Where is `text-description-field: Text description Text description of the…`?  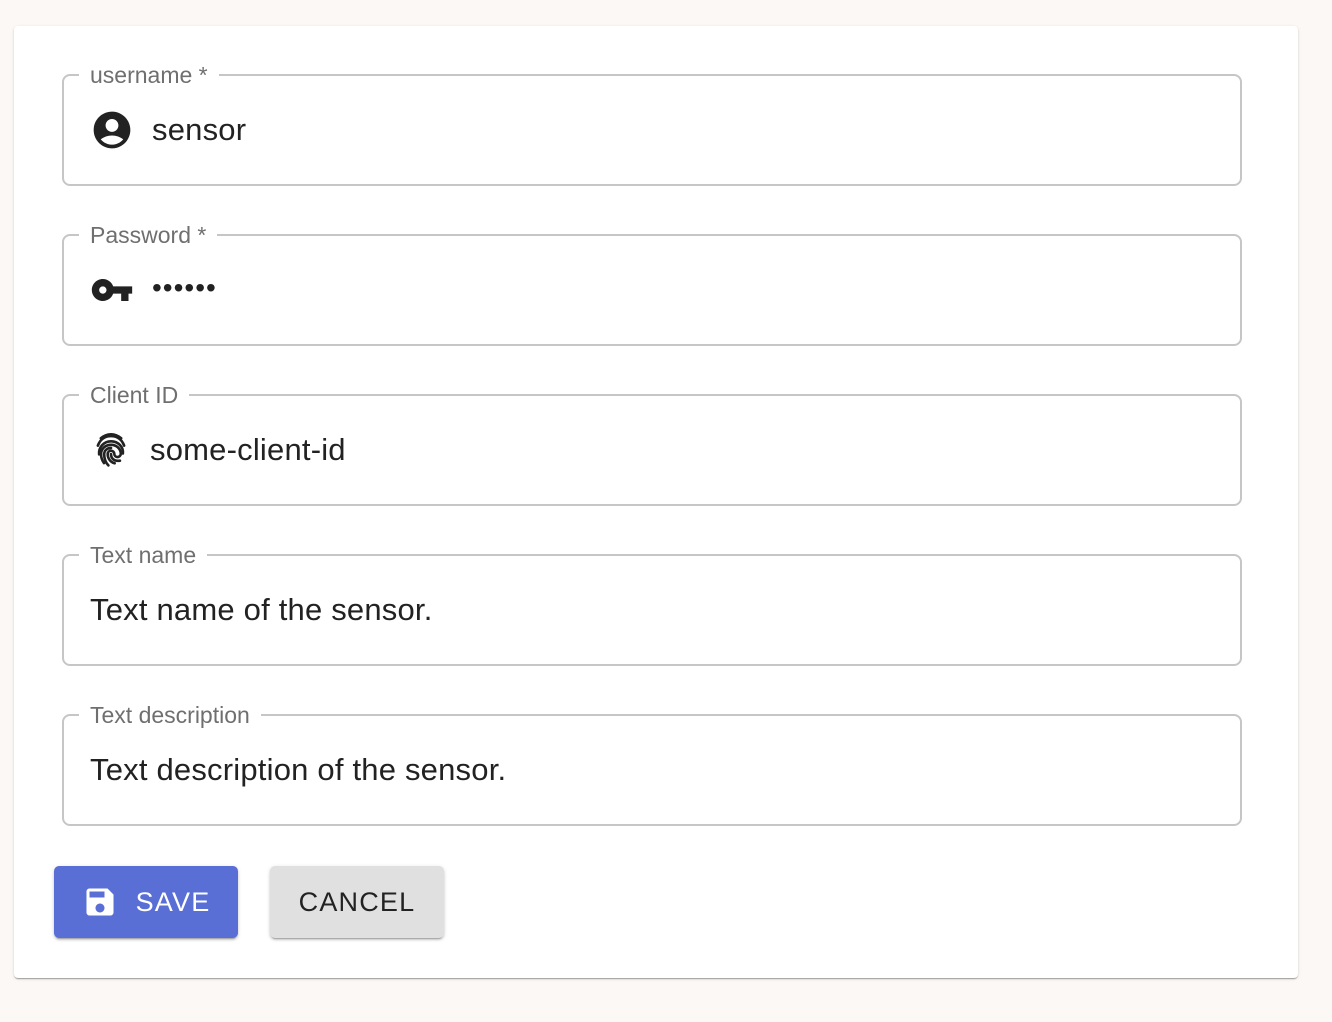 text-description-field: Text description Text description of the… is located at coordinates (652, 765).